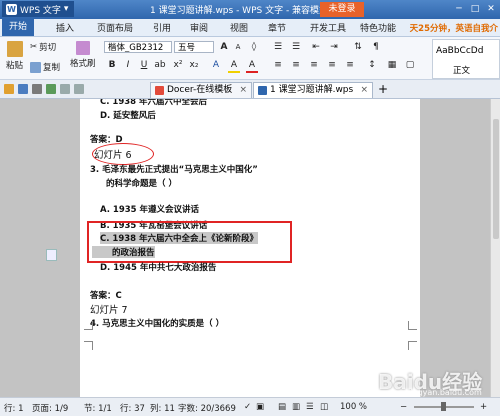 The width and height of the screenshot is (500, 416). What do you see at coordinates (324, 407) in the screenshot?
I see `read-view-icon: ◫` at bounding box center [324, 407].